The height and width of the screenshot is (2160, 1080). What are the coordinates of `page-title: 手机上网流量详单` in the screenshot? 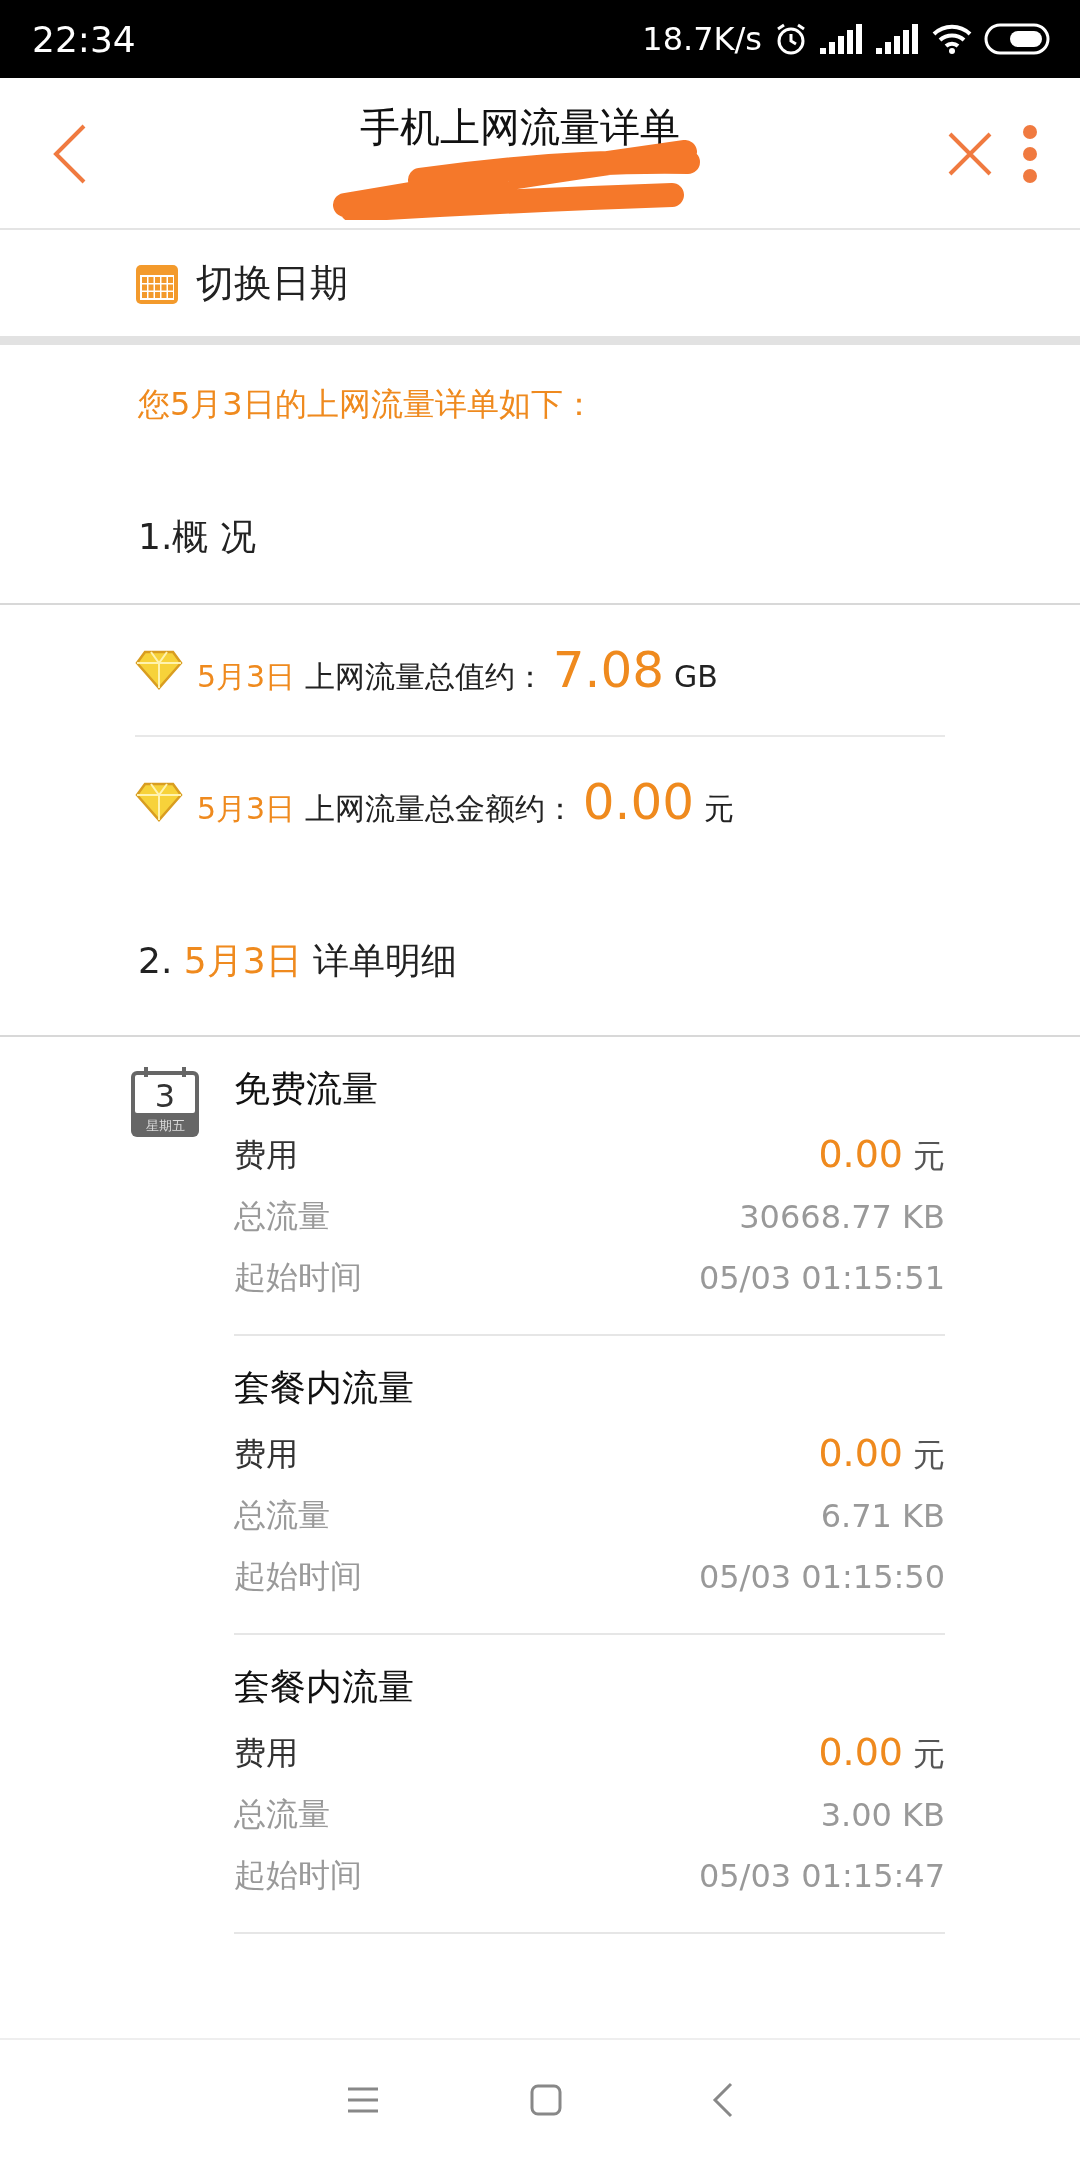 It's located at (520, 127).